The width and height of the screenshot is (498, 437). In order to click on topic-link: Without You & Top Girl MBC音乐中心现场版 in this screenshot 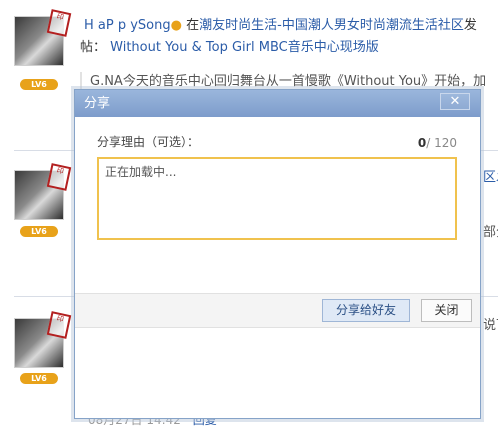, I will do `click(244, 47)`.